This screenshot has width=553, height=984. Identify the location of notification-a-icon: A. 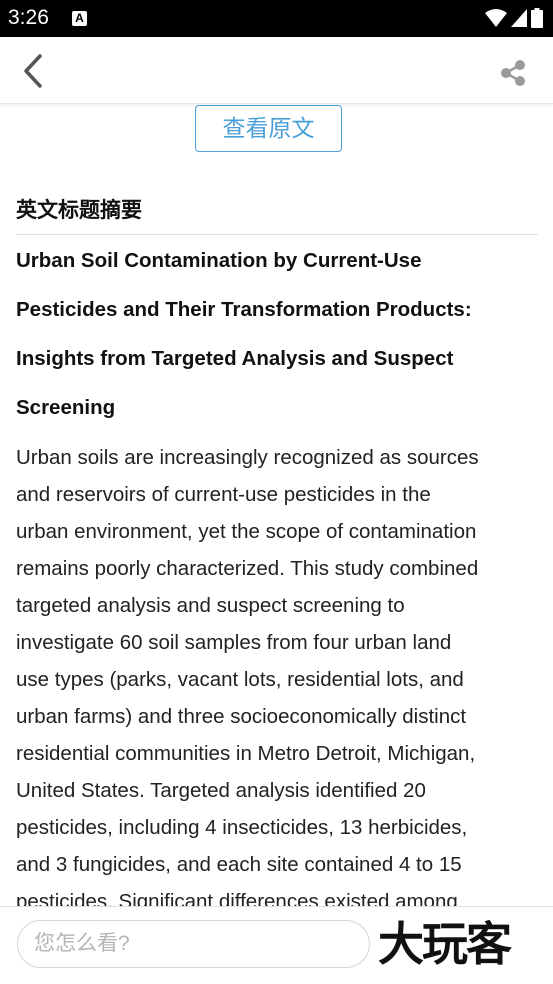
(79, 18).